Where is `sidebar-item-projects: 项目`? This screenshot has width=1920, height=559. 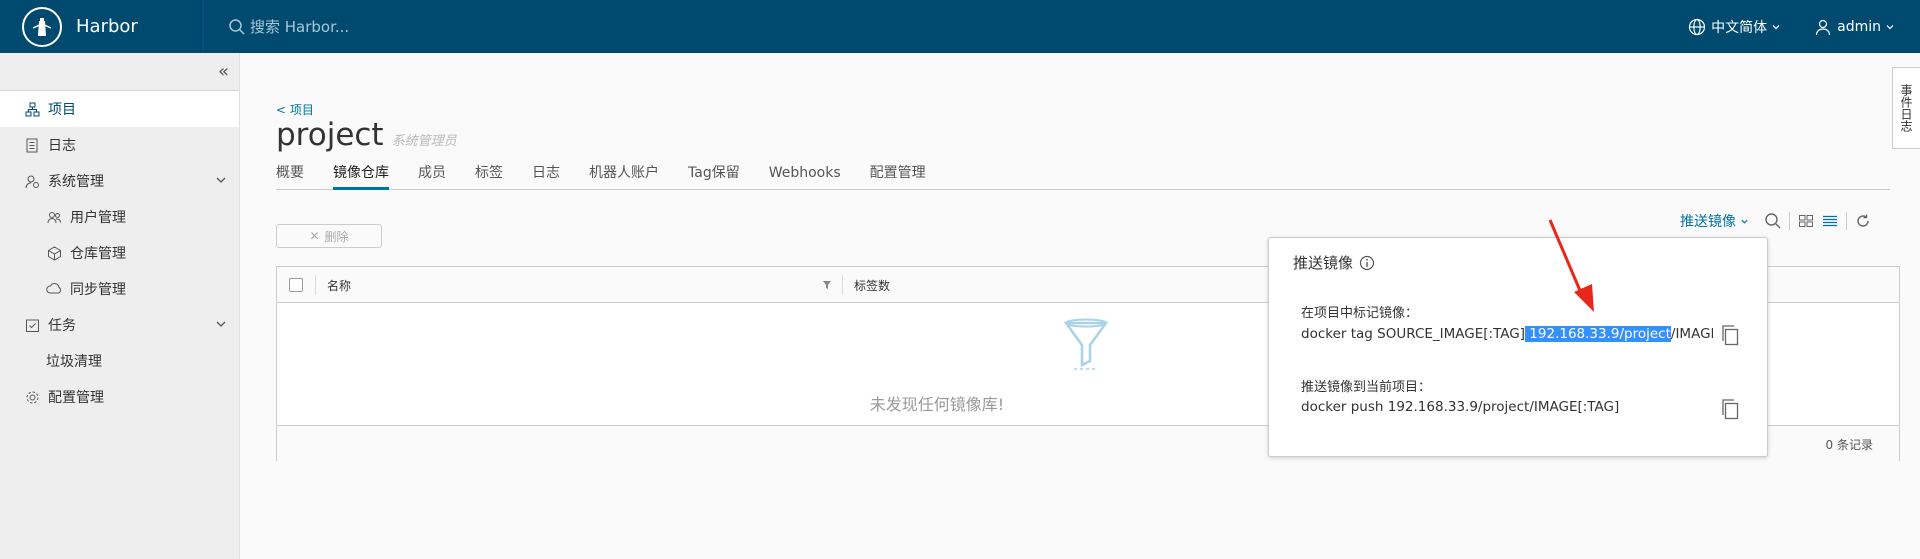 sidebar-item-projects: 项目 is located at coordinates (119, 109).